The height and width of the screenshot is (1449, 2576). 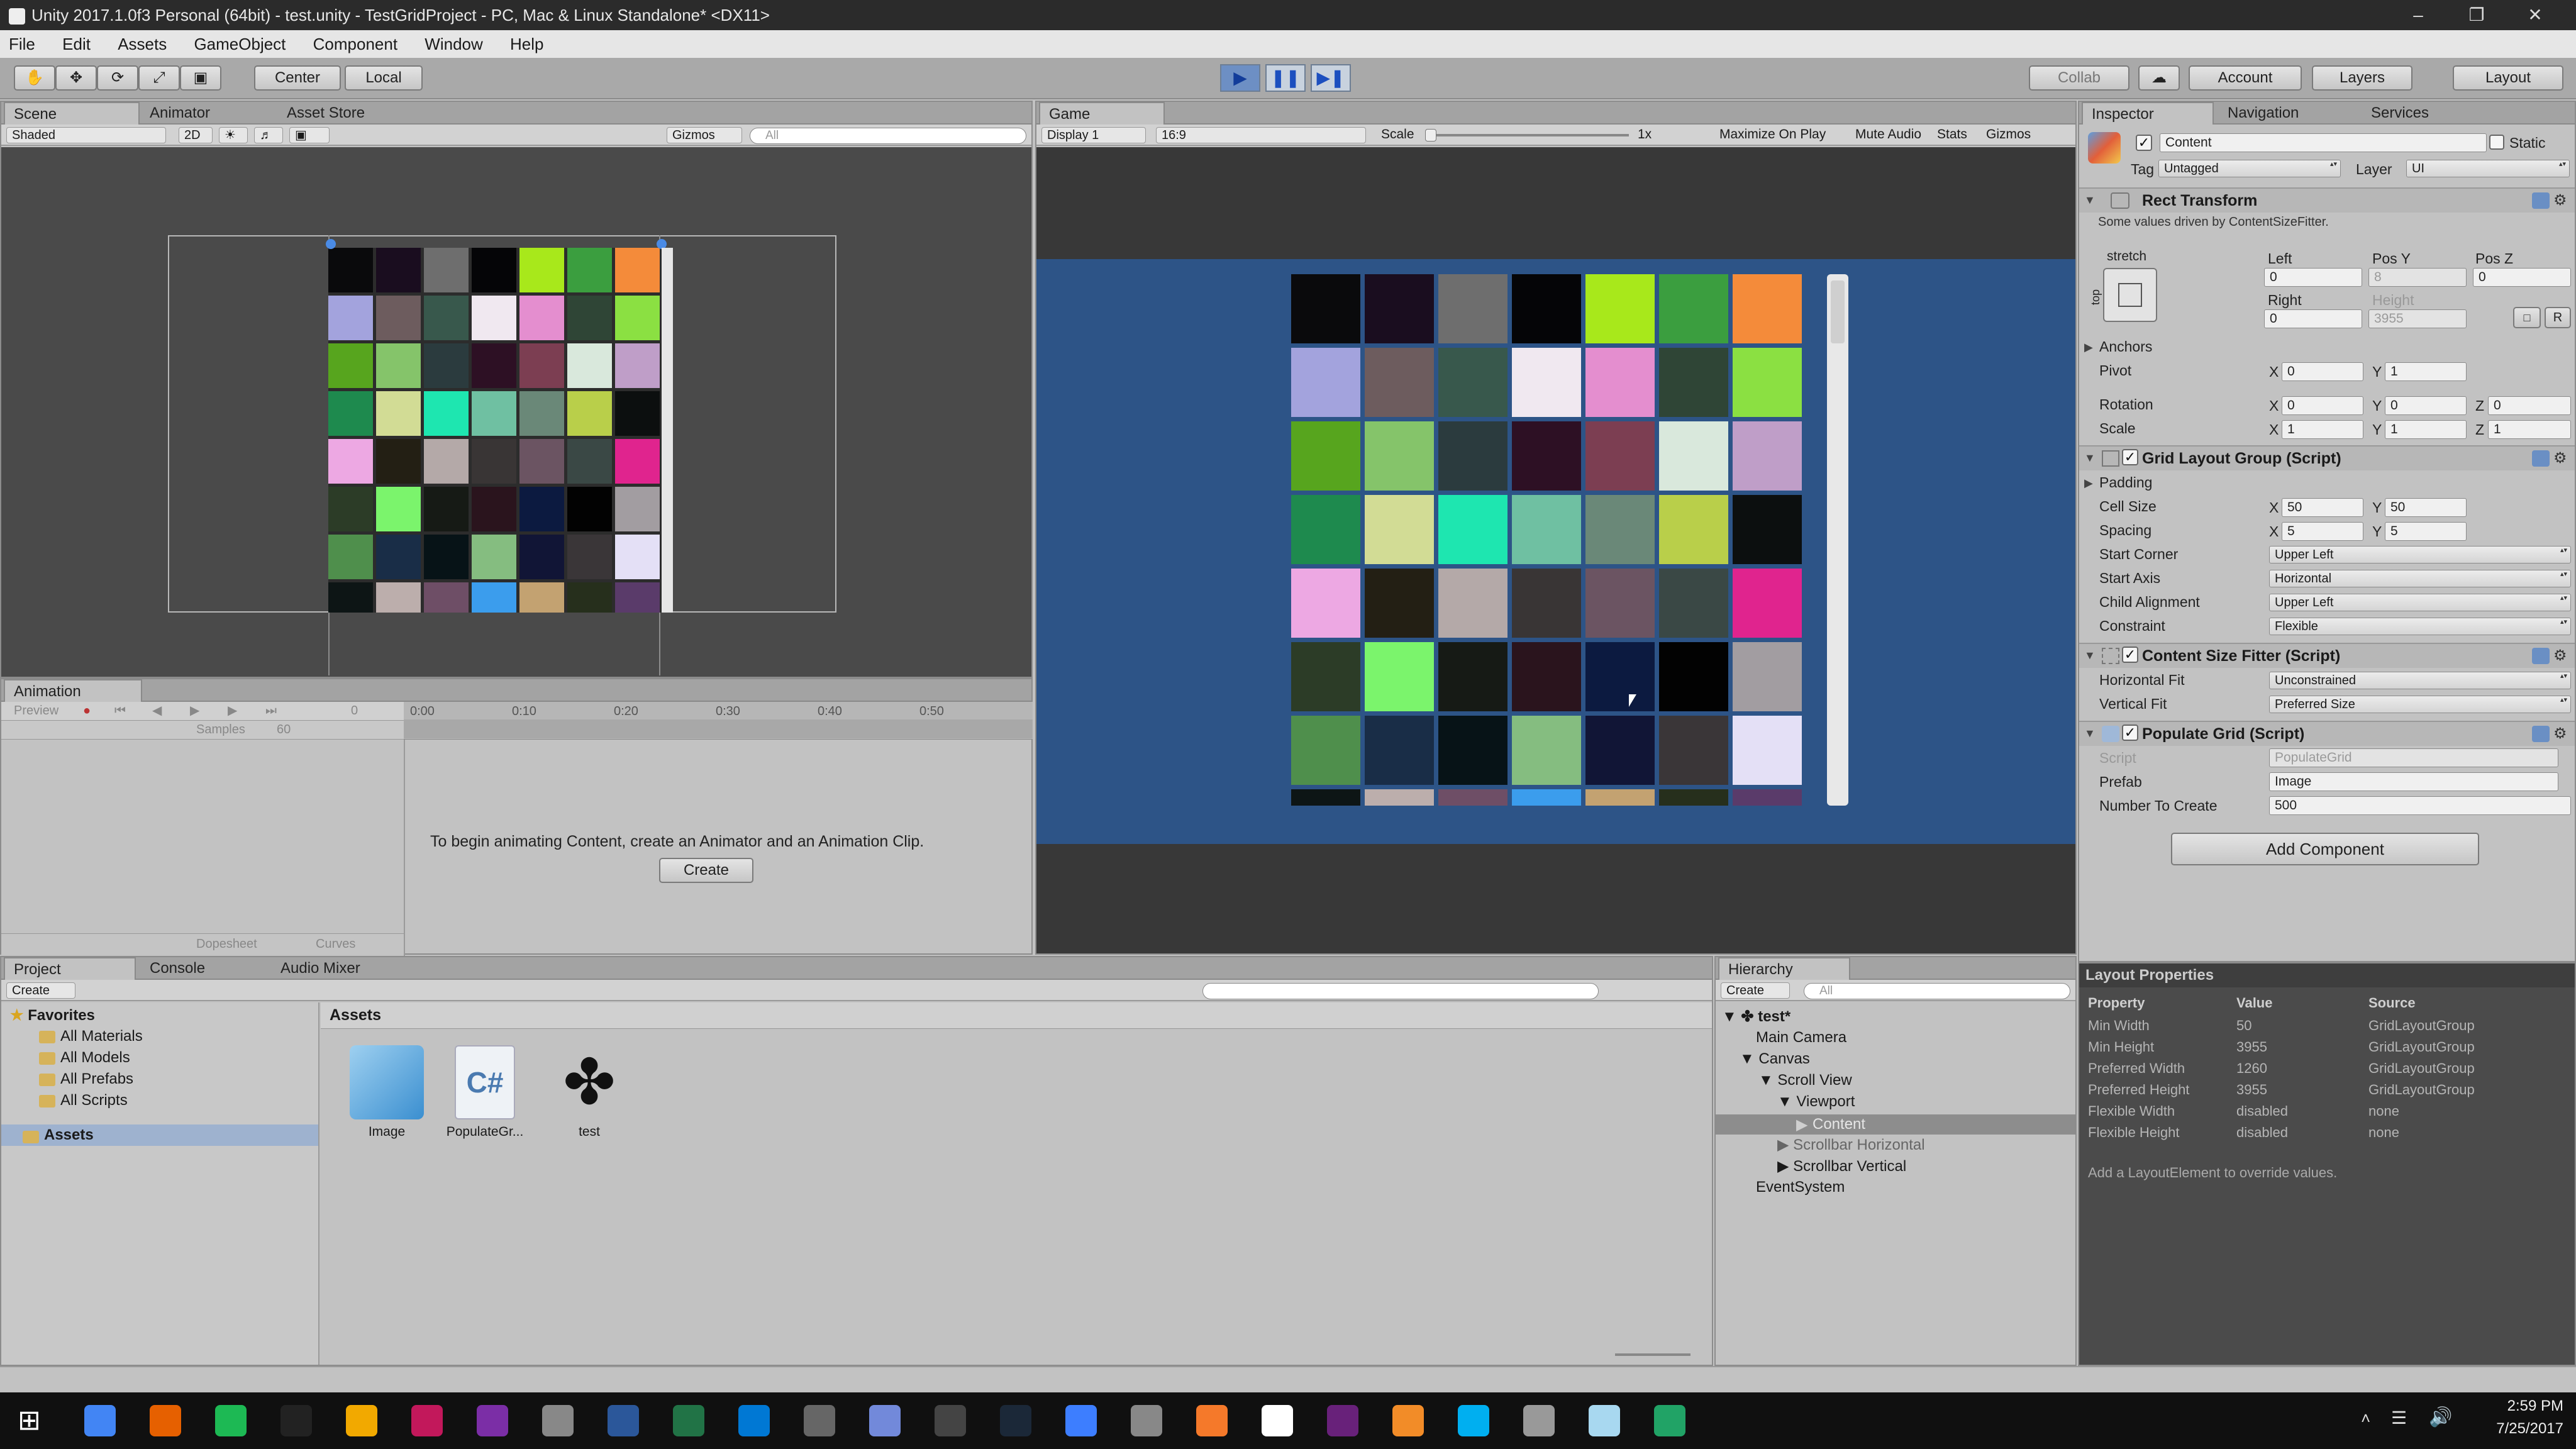 I want to click on tab-hierarchy: Hierarchy, so click(x=1784, y=968).